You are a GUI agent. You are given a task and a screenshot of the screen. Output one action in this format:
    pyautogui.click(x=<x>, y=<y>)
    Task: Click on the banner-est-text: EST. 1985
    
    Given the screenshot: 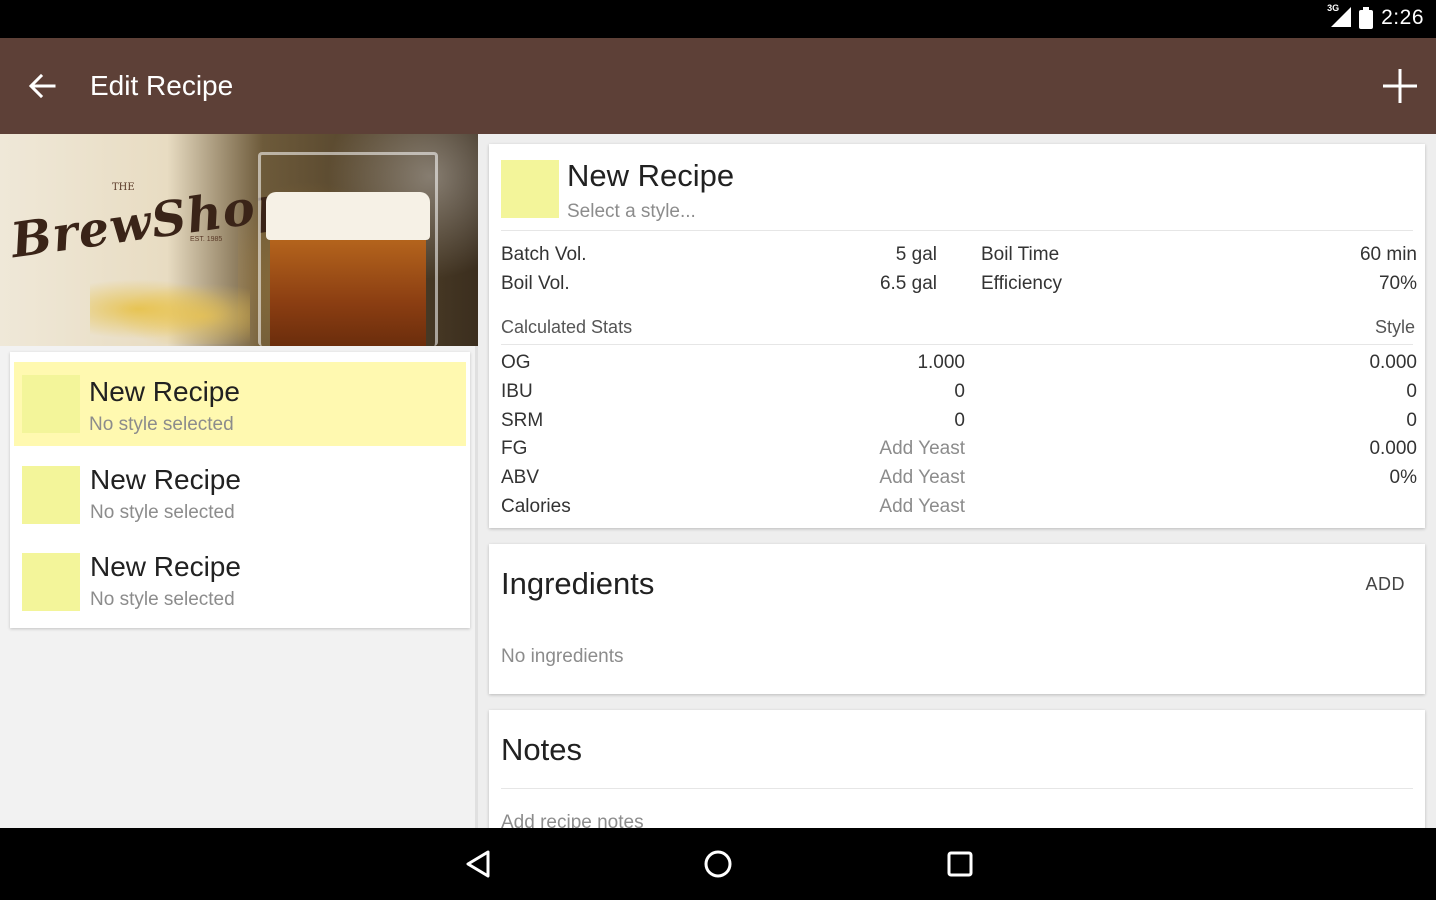 What is the action you would take?
    pyautogui.click(x=206, y=239)
    